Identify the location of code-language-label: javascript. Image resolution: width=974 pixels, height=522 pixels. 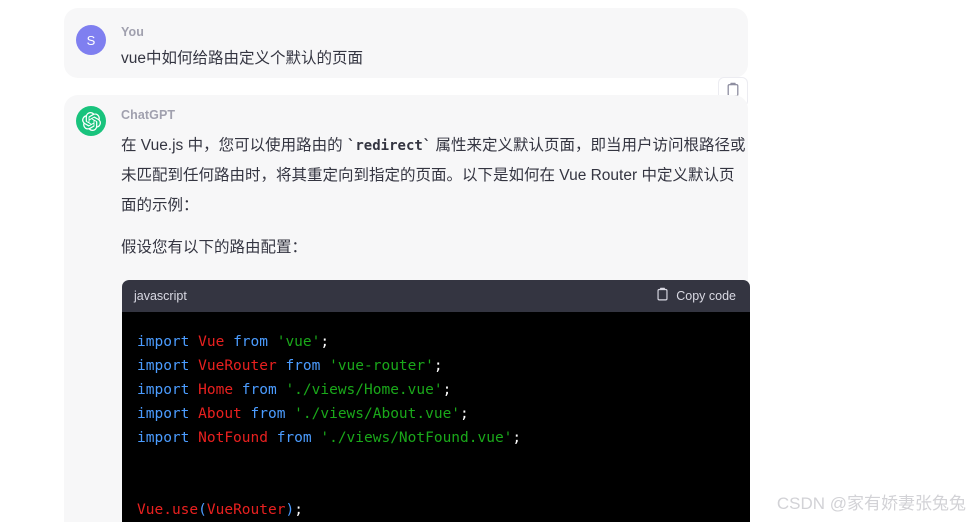
(160, 296).